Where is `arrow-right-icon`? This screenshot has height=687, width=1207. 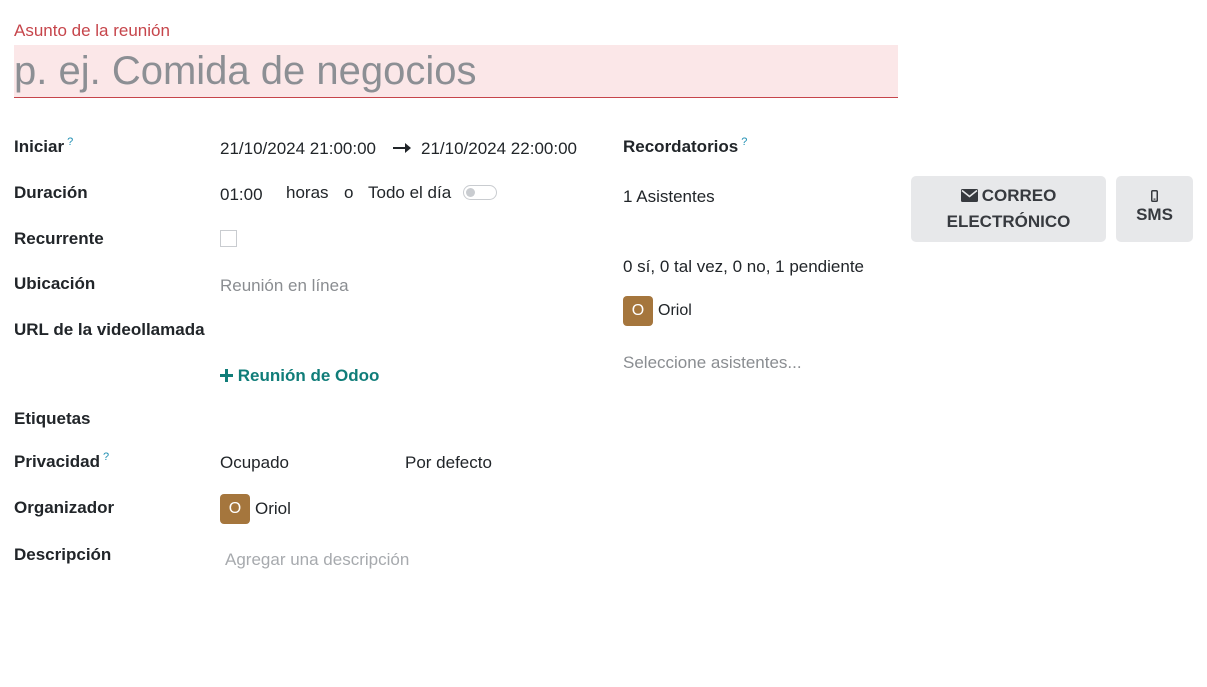
arrow-right-icon is located at coordinates (402, 148).